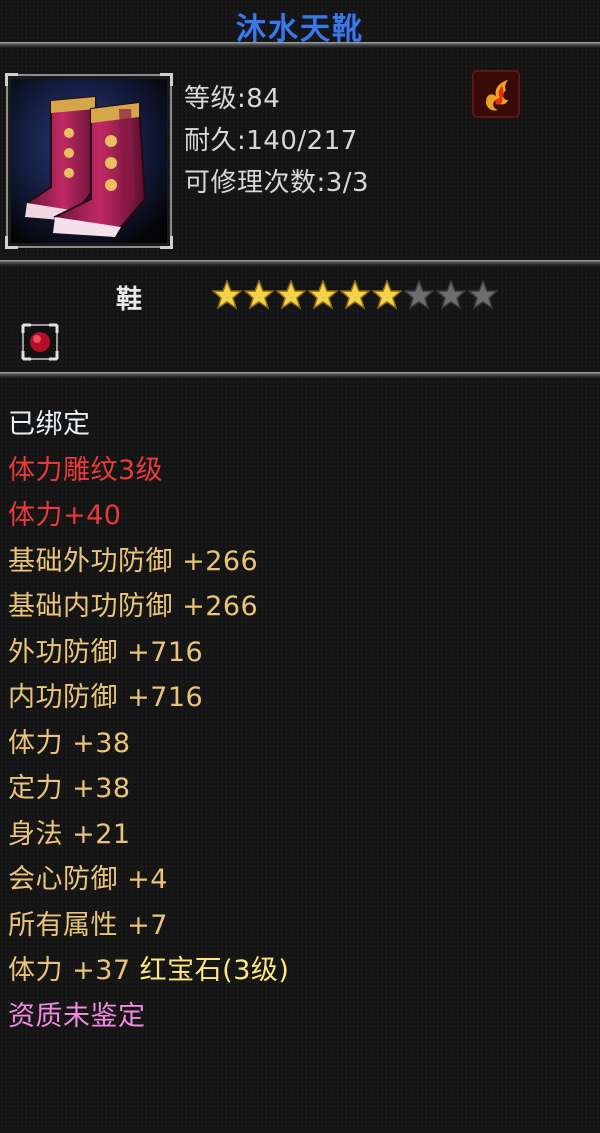  Describe the element at coordinates (300, 375) in the screenshot. I see `divider-bottom` at that location.